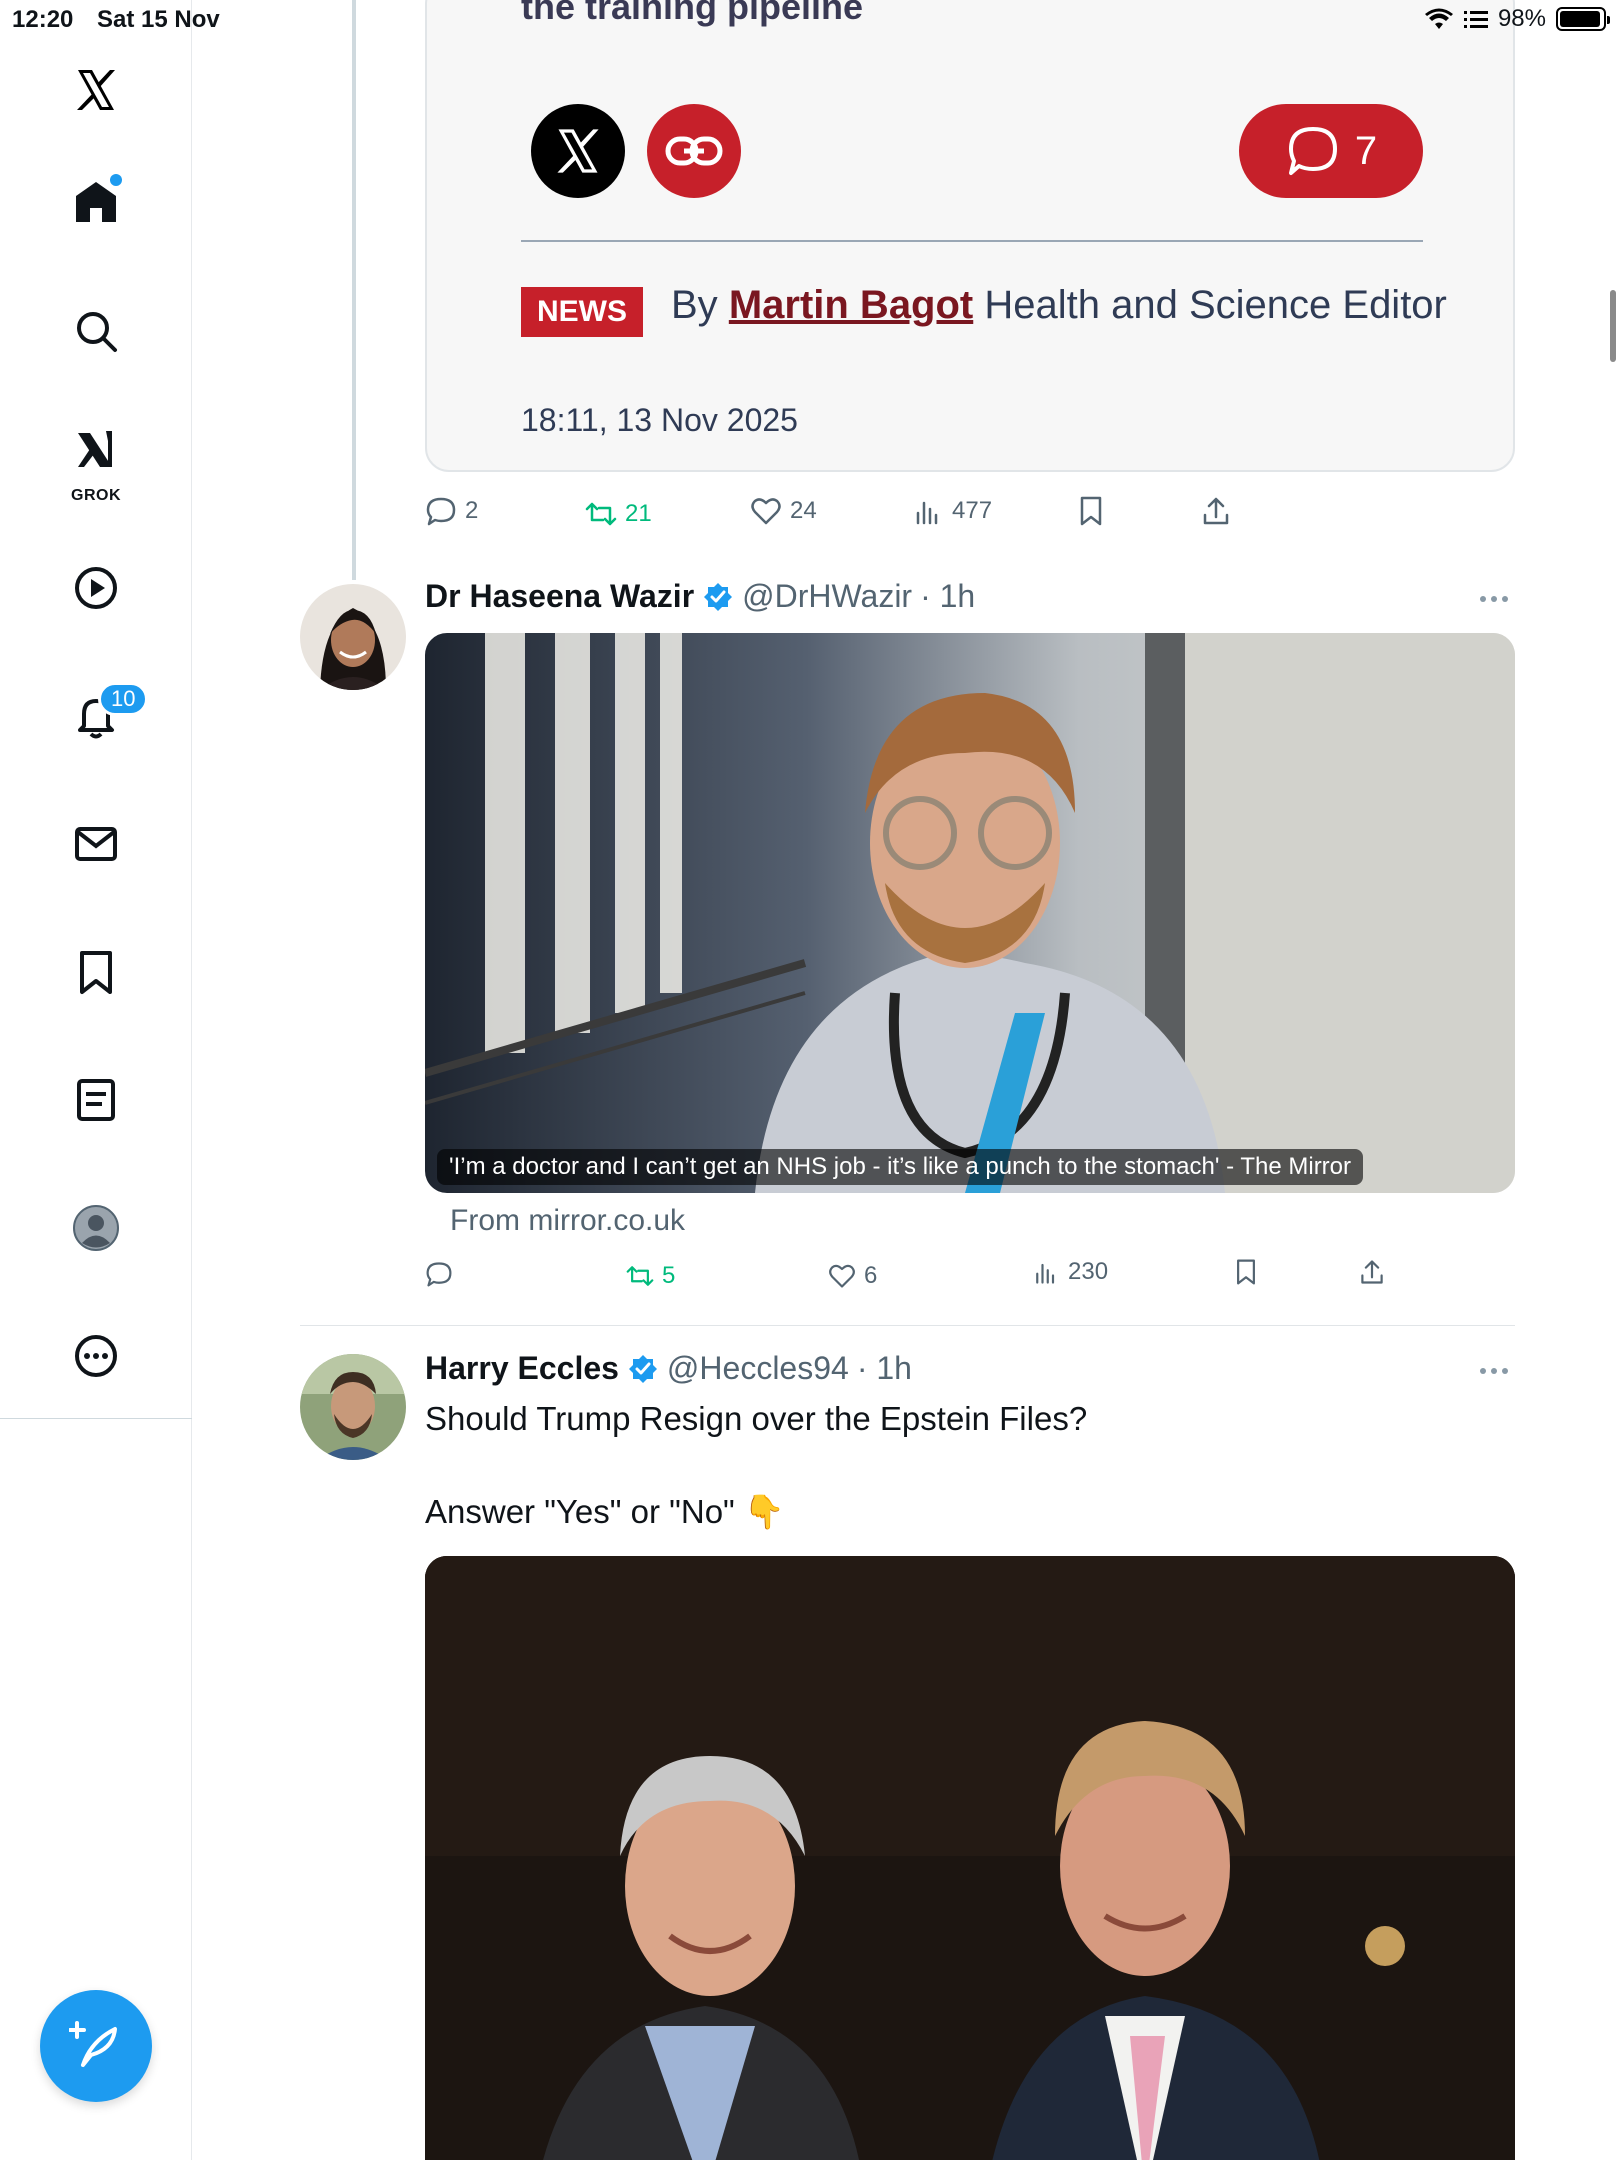 The image size is (1620, 2160). I want to click on like-button: 6, so click(852, 1276).